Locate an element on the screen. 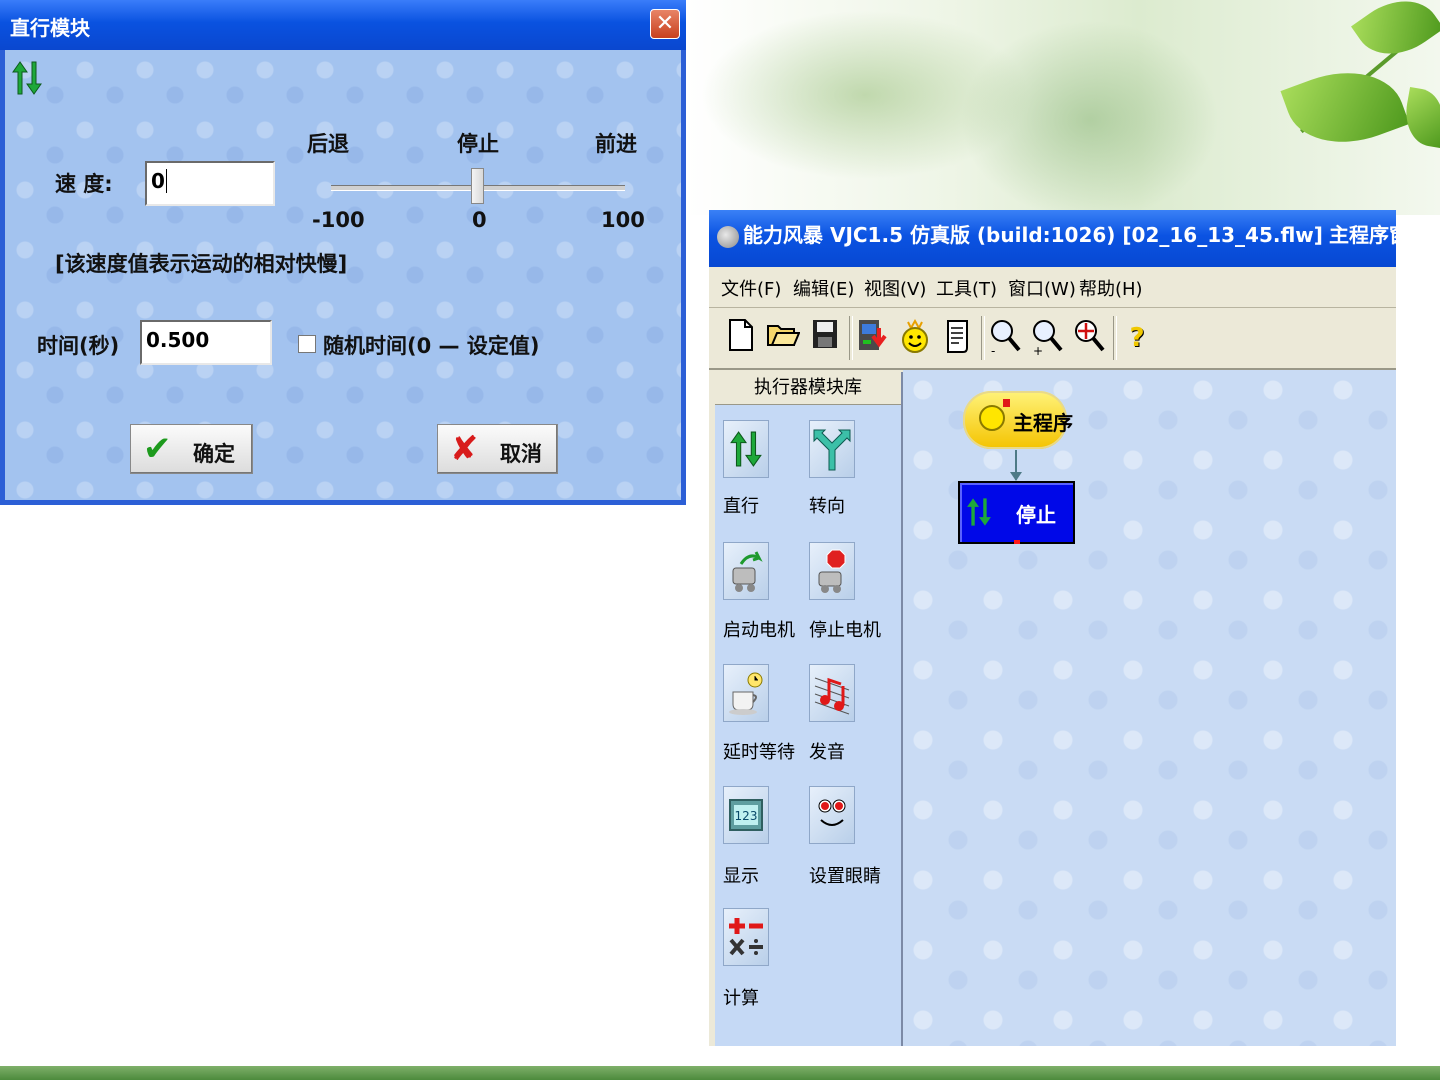 This screenshot has height=1080, width=1440. palette-item-display: 123 is located at coordinates (746, 815).